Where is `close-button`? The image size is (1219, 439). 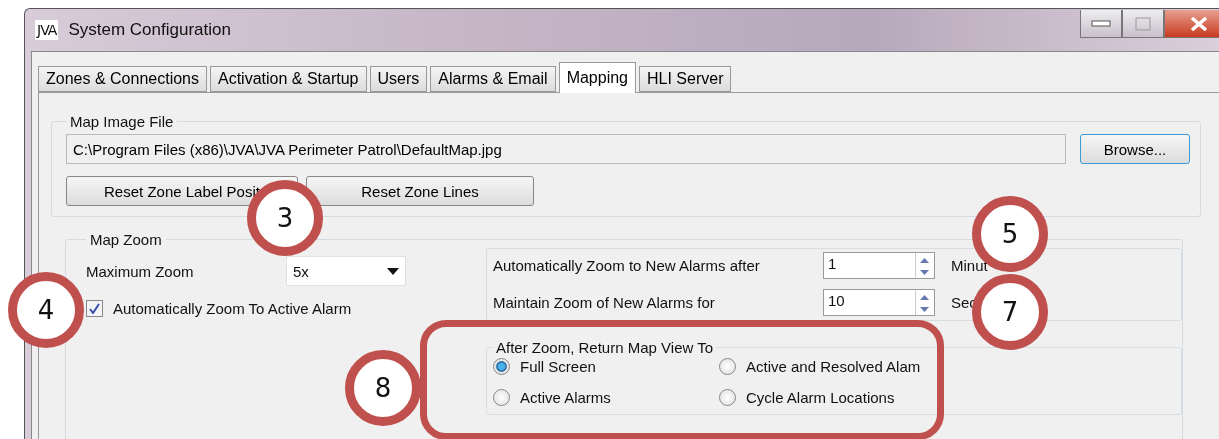
close-button is located at coordinates (1191, 24).